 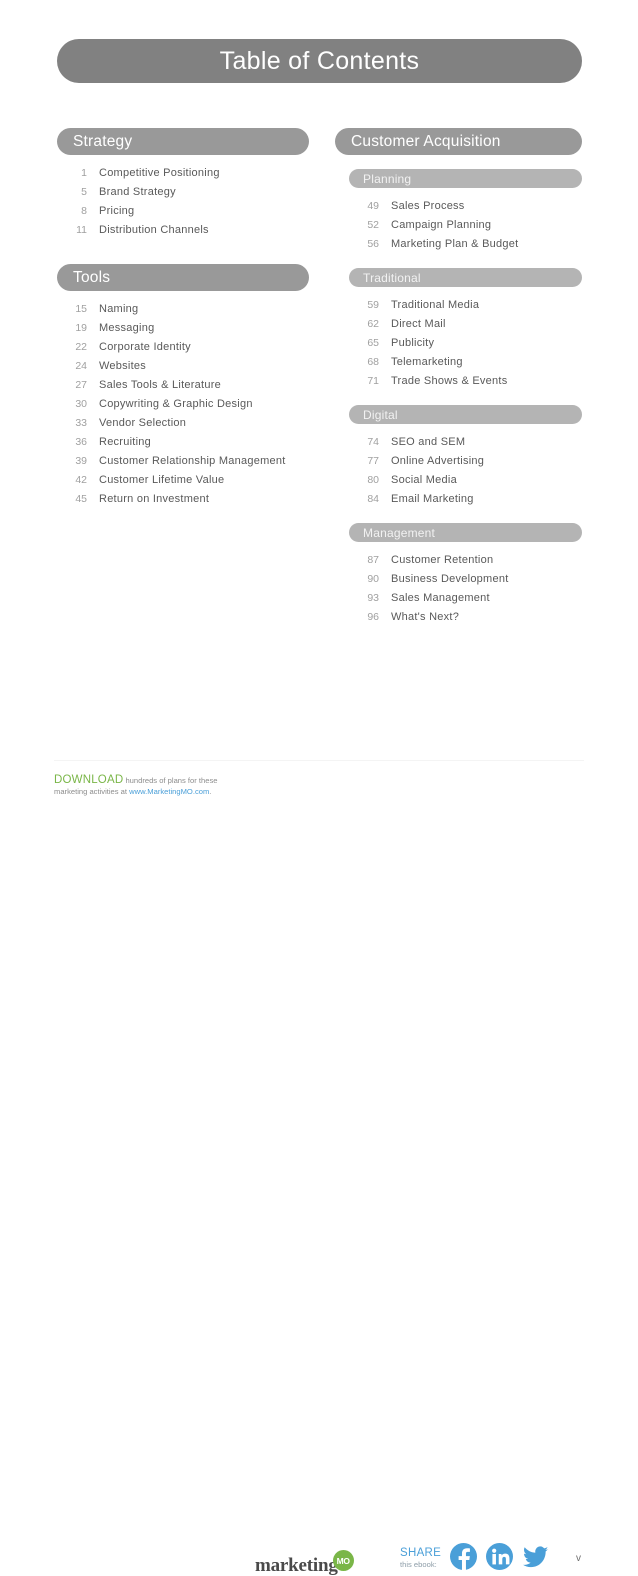 I want to click on toc-entry-page: 68, so click(x=373, y=362).